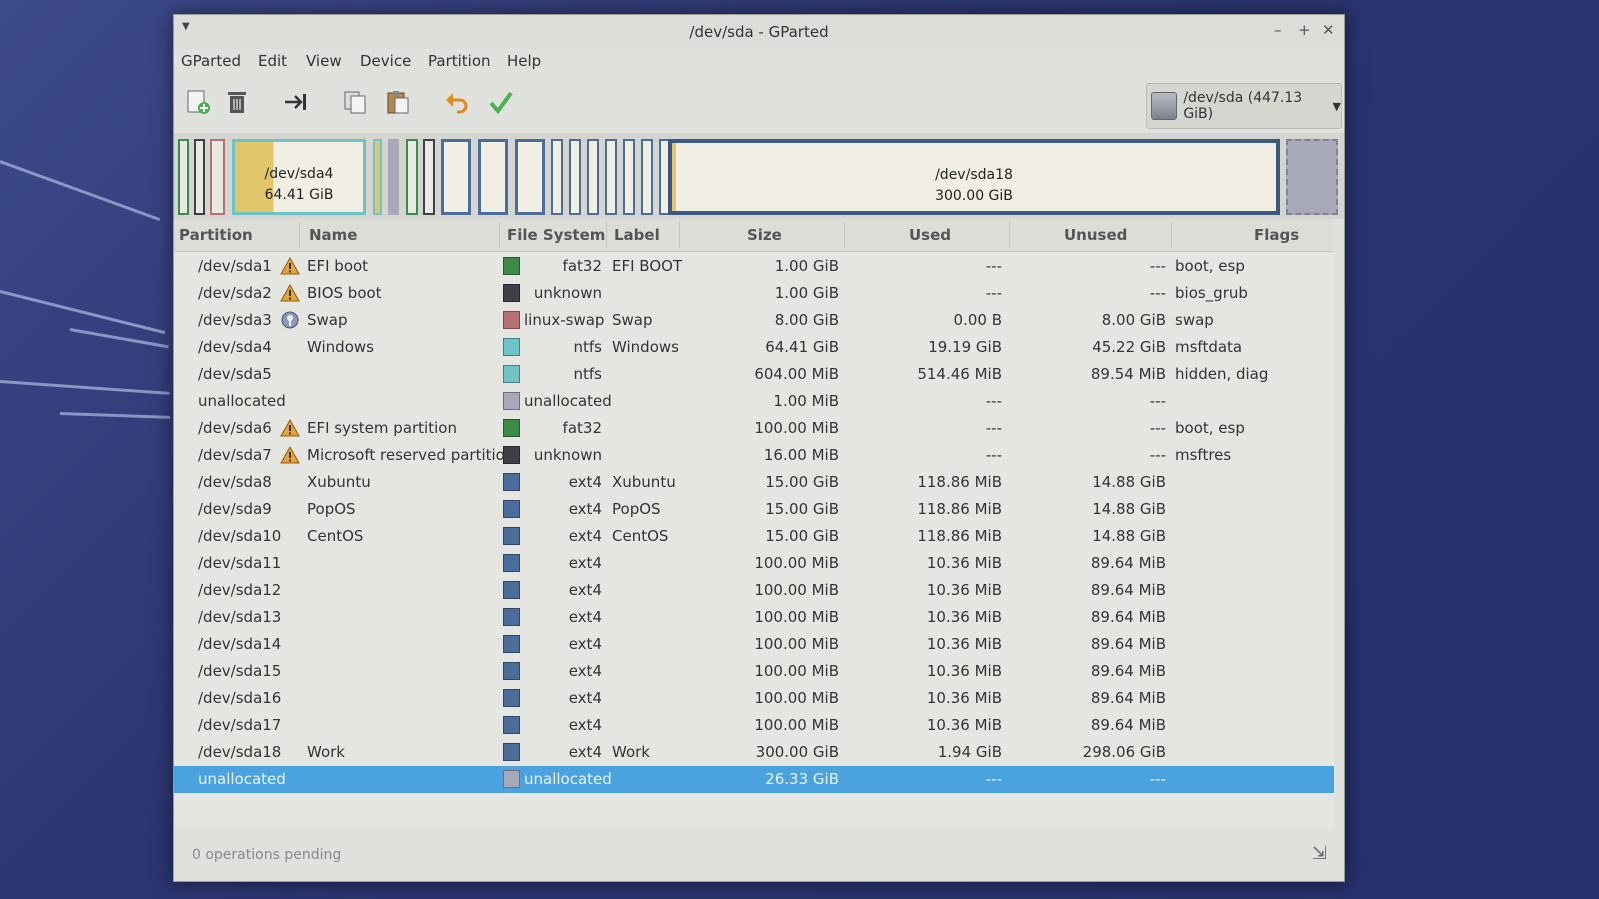  Describe the element at coordinates (1244, 106) in the screenshot. I see `device-selector: /dev/sda (447.13 GiB) ▼` at that location.